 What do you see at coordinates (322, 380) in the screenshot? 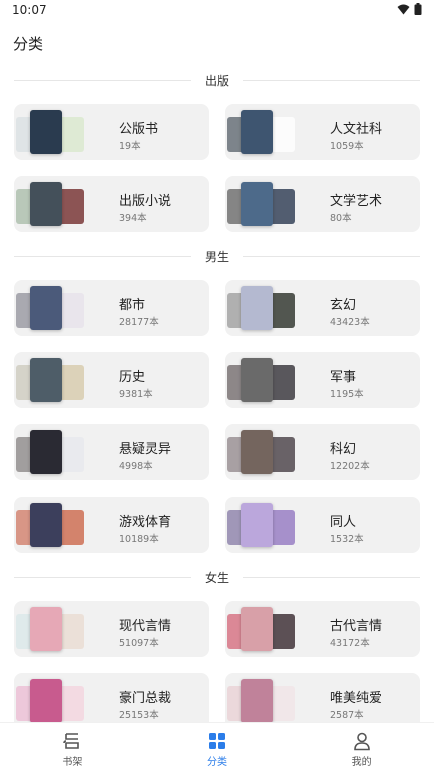
I see `category-card: 军事 1195本` at bounding box center [322, 380].